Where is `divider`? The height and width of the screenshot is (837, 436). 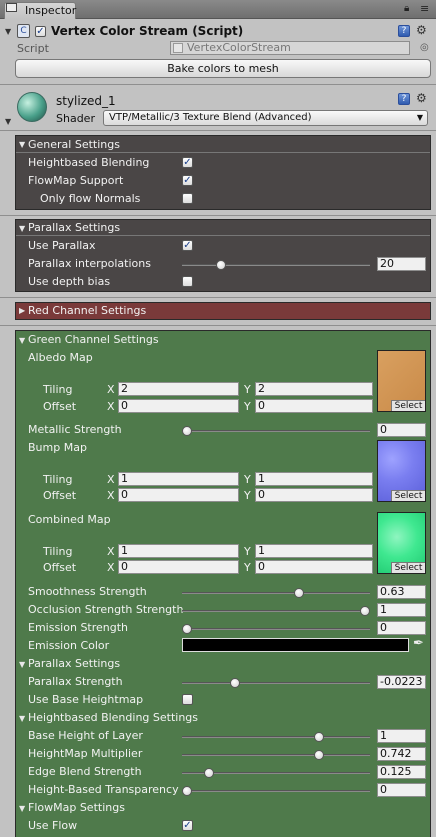 divider is located at coordinates (218, 84).